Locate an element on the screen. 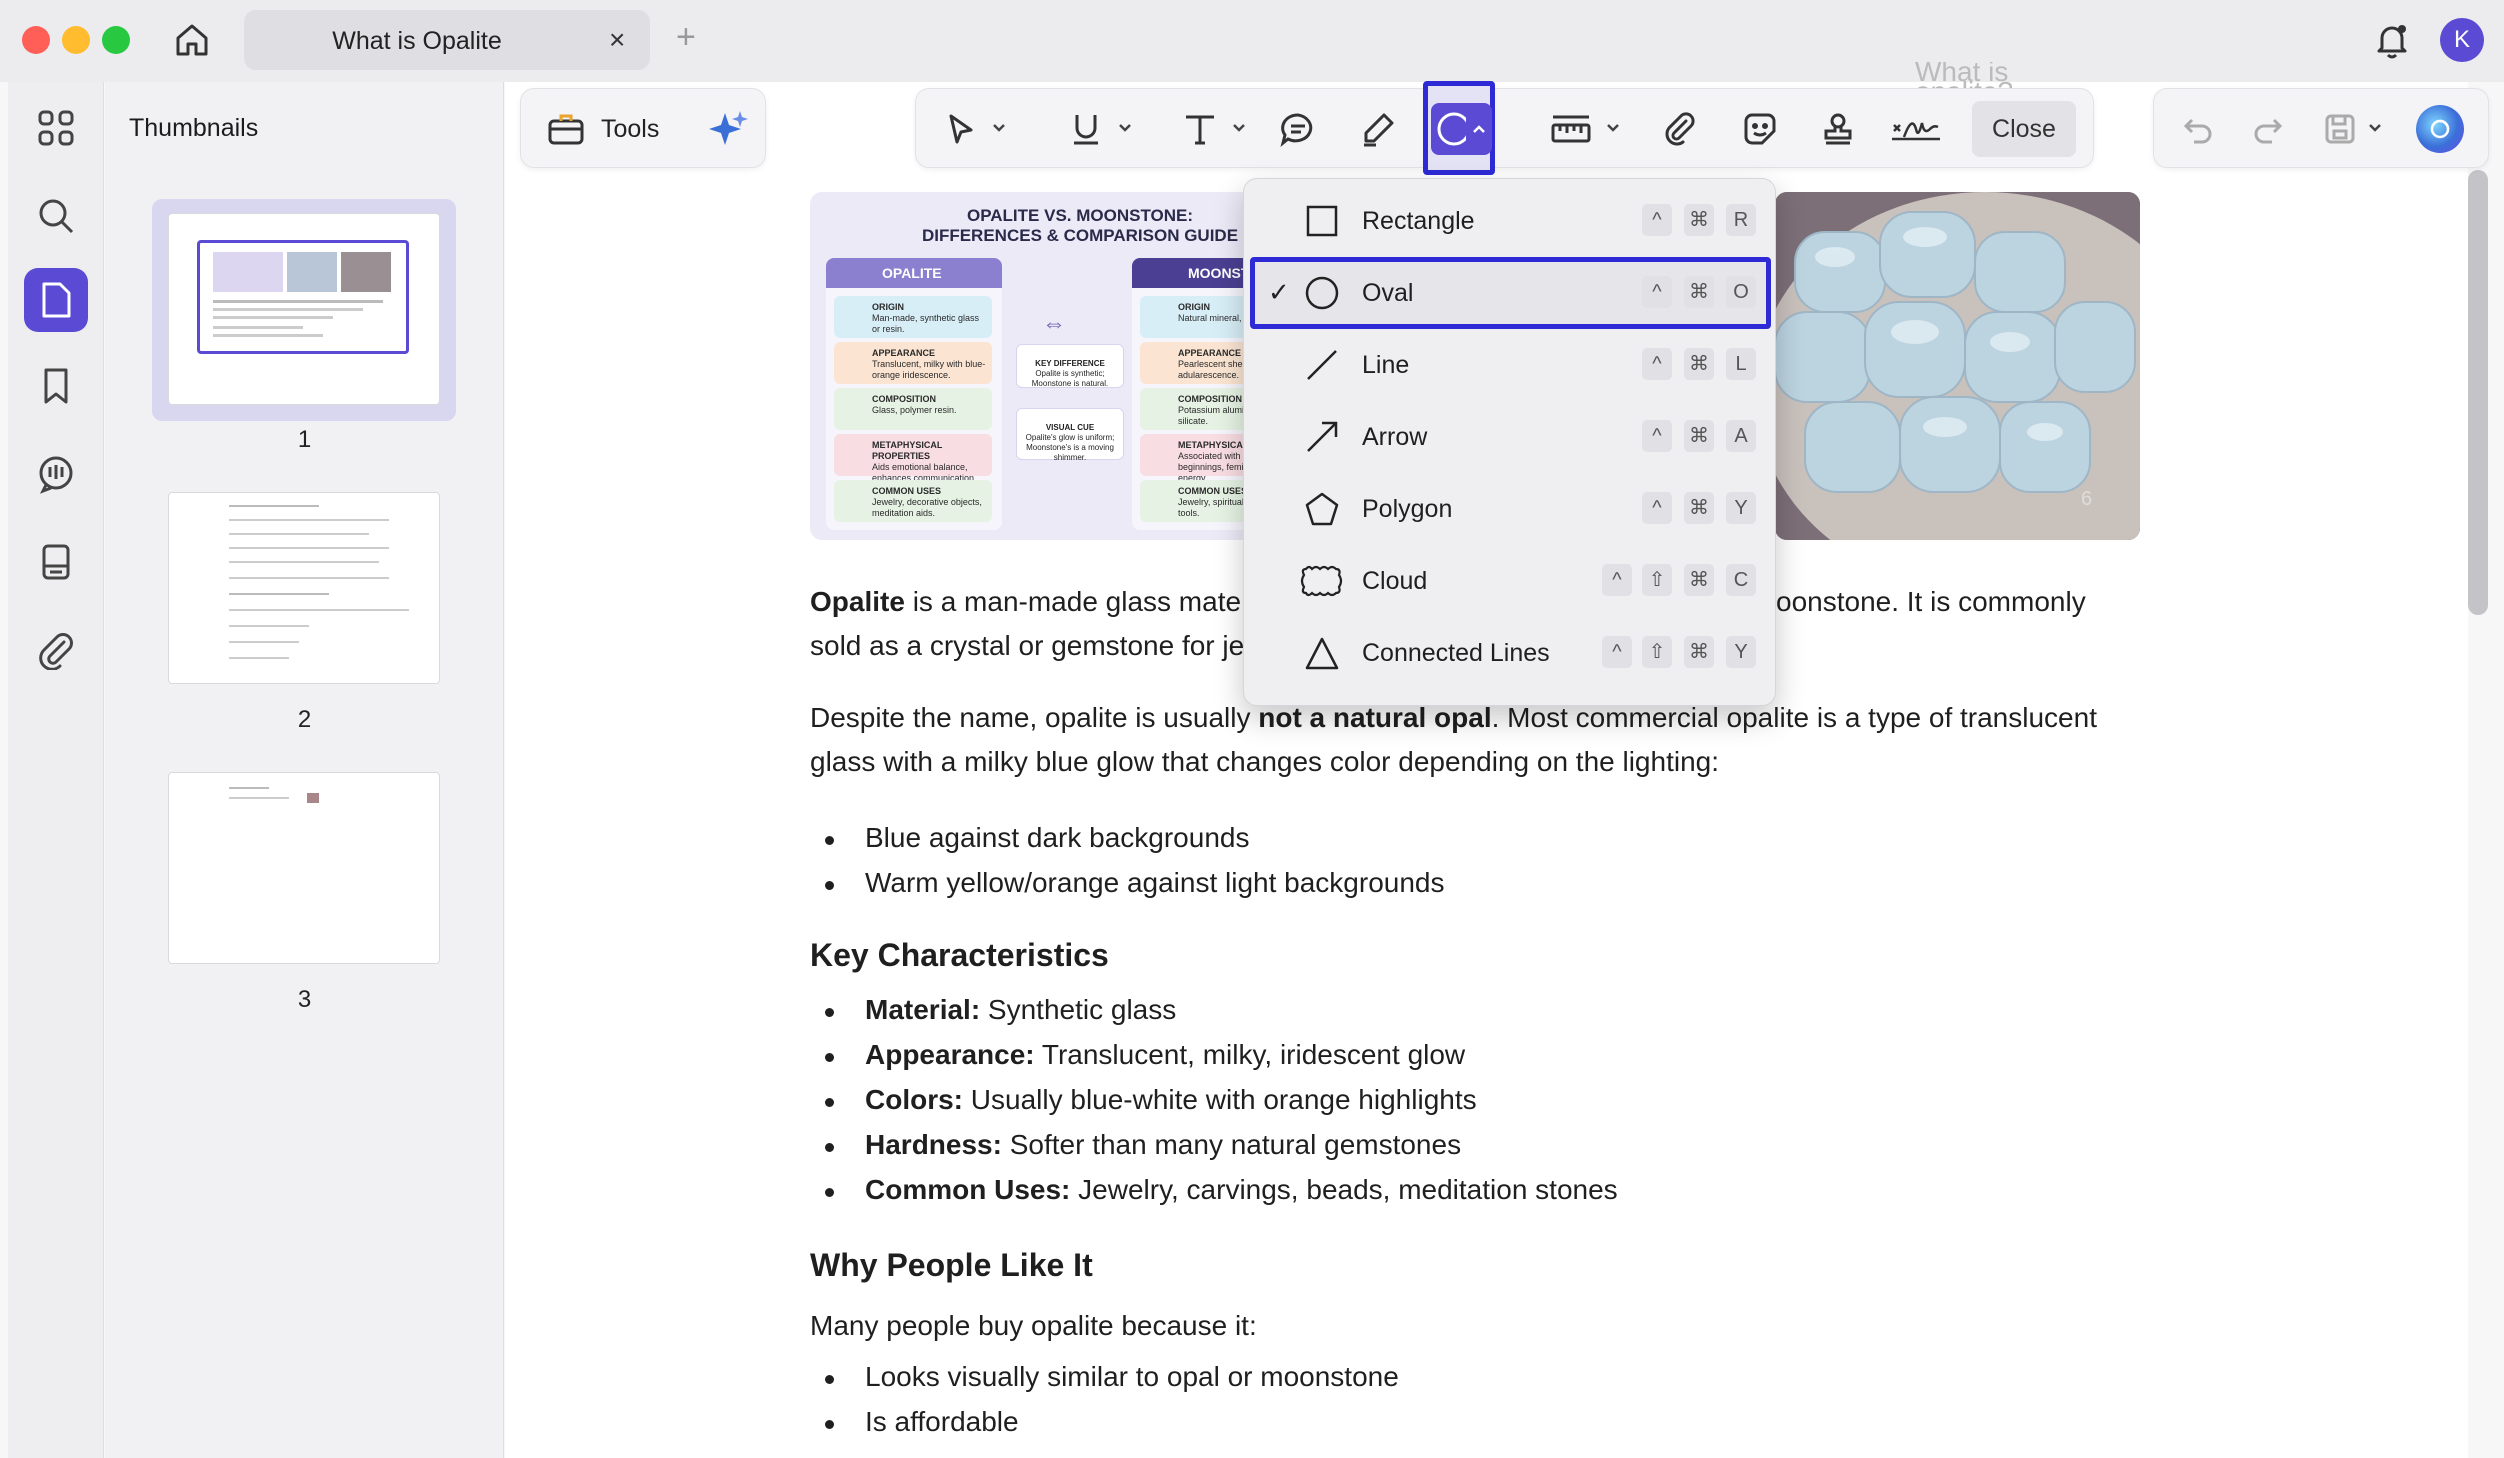 The width and height of the screenshot is (2504, 1458). zoom-window-button is located at coordinates (116, 40).